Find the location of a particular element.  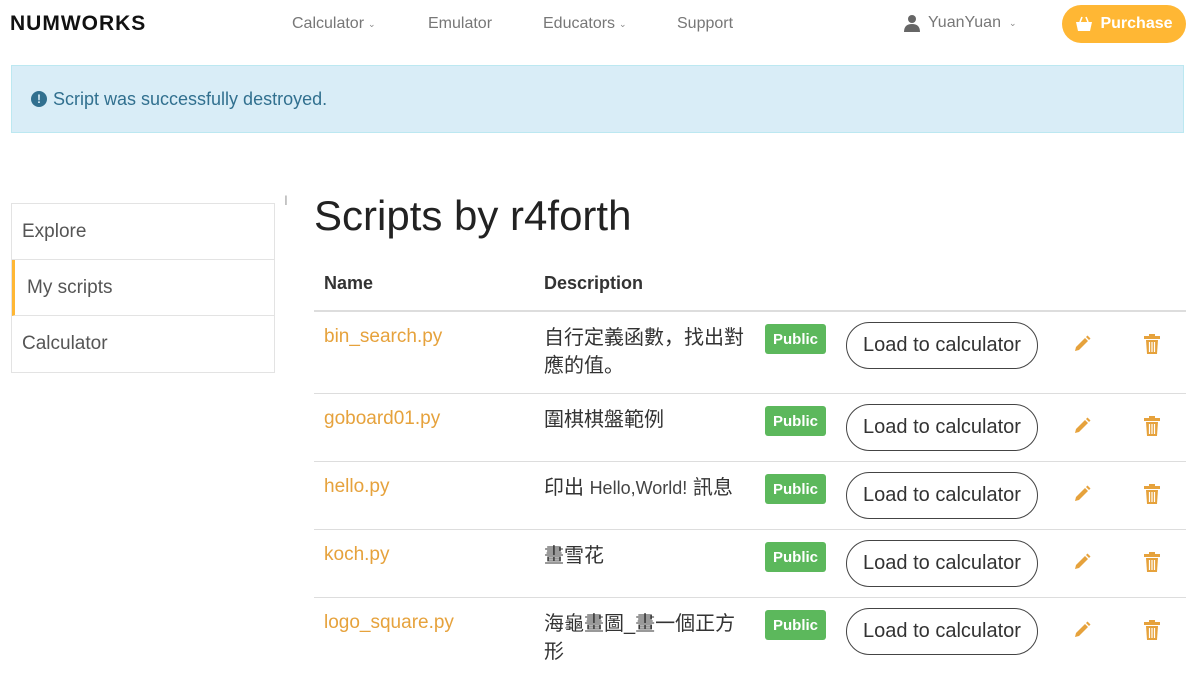

nav-educators-label: Educators is located at coordinates (579, 23).